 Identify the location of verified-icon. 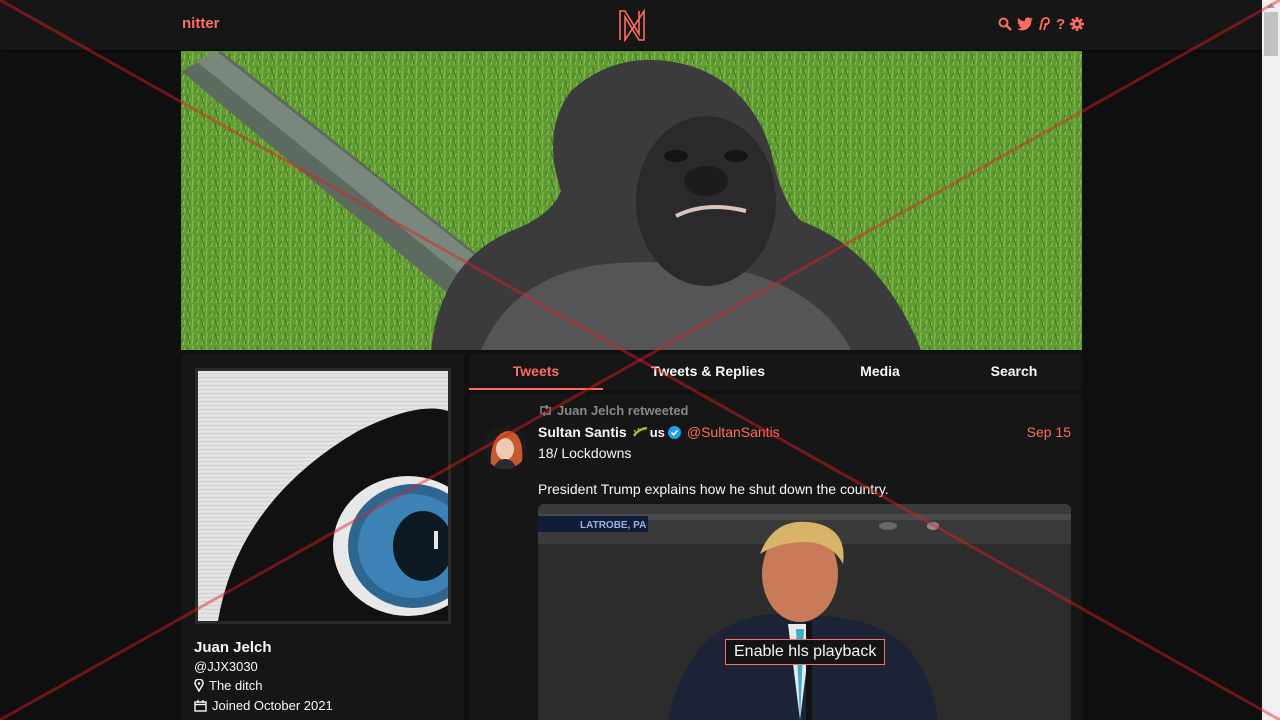
(674, 432).